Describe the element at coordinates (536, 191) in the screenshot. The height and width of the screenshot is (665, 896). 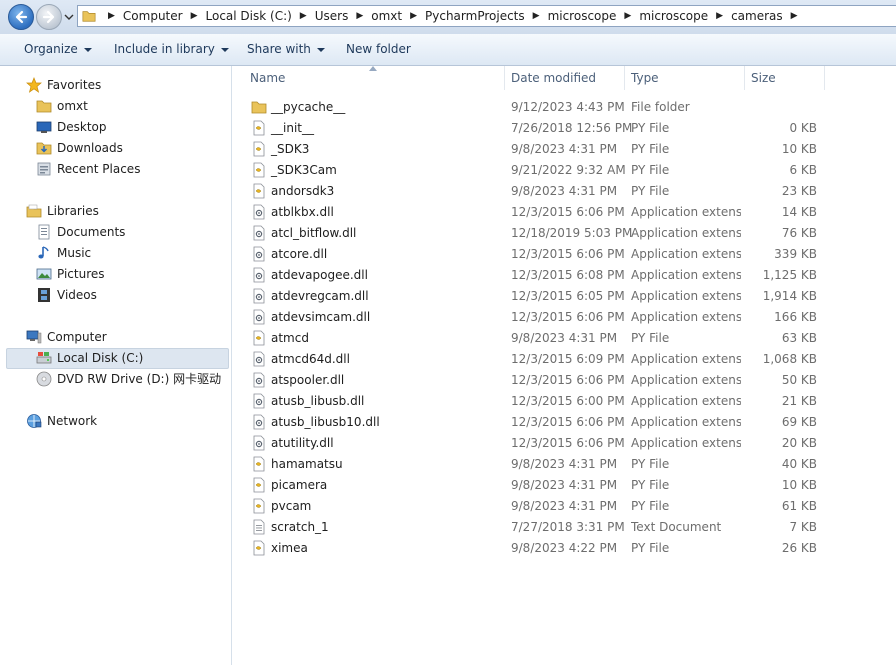
I see `file-row: andorsdk3 9/8/2023 4:31 PM PY File 23 KB` at that location.